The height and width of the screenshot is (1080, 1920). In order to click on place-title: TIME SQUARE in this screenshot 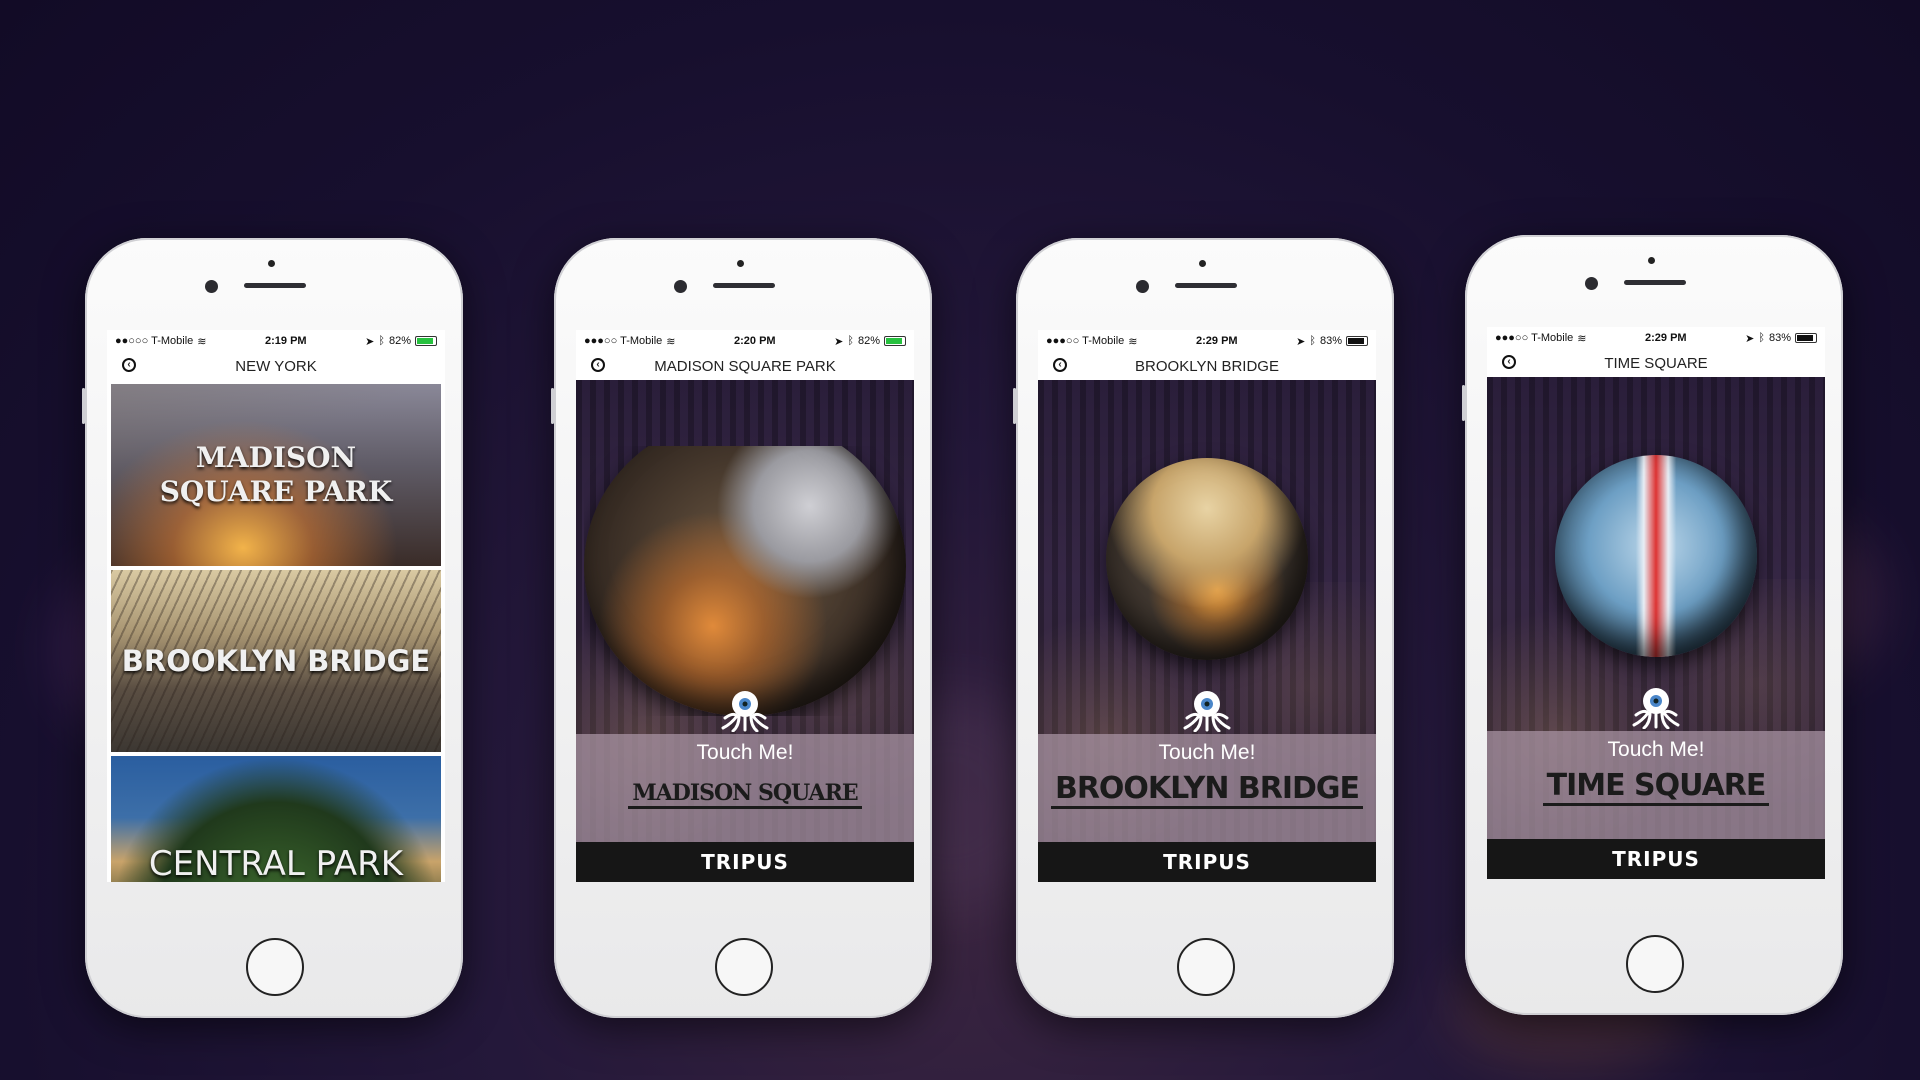, I will do `click(1656, 787)`.